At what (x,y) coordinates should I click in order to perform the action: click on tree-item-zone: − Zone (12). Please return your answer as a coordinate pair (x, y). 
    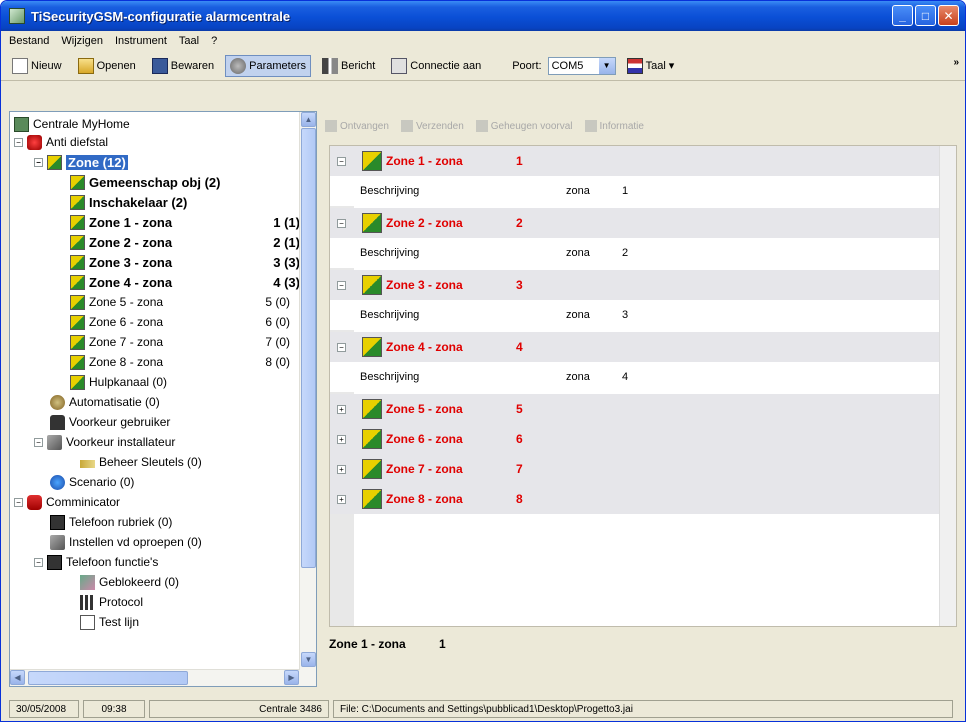
    Looking at the image, I should click on (81, 162).